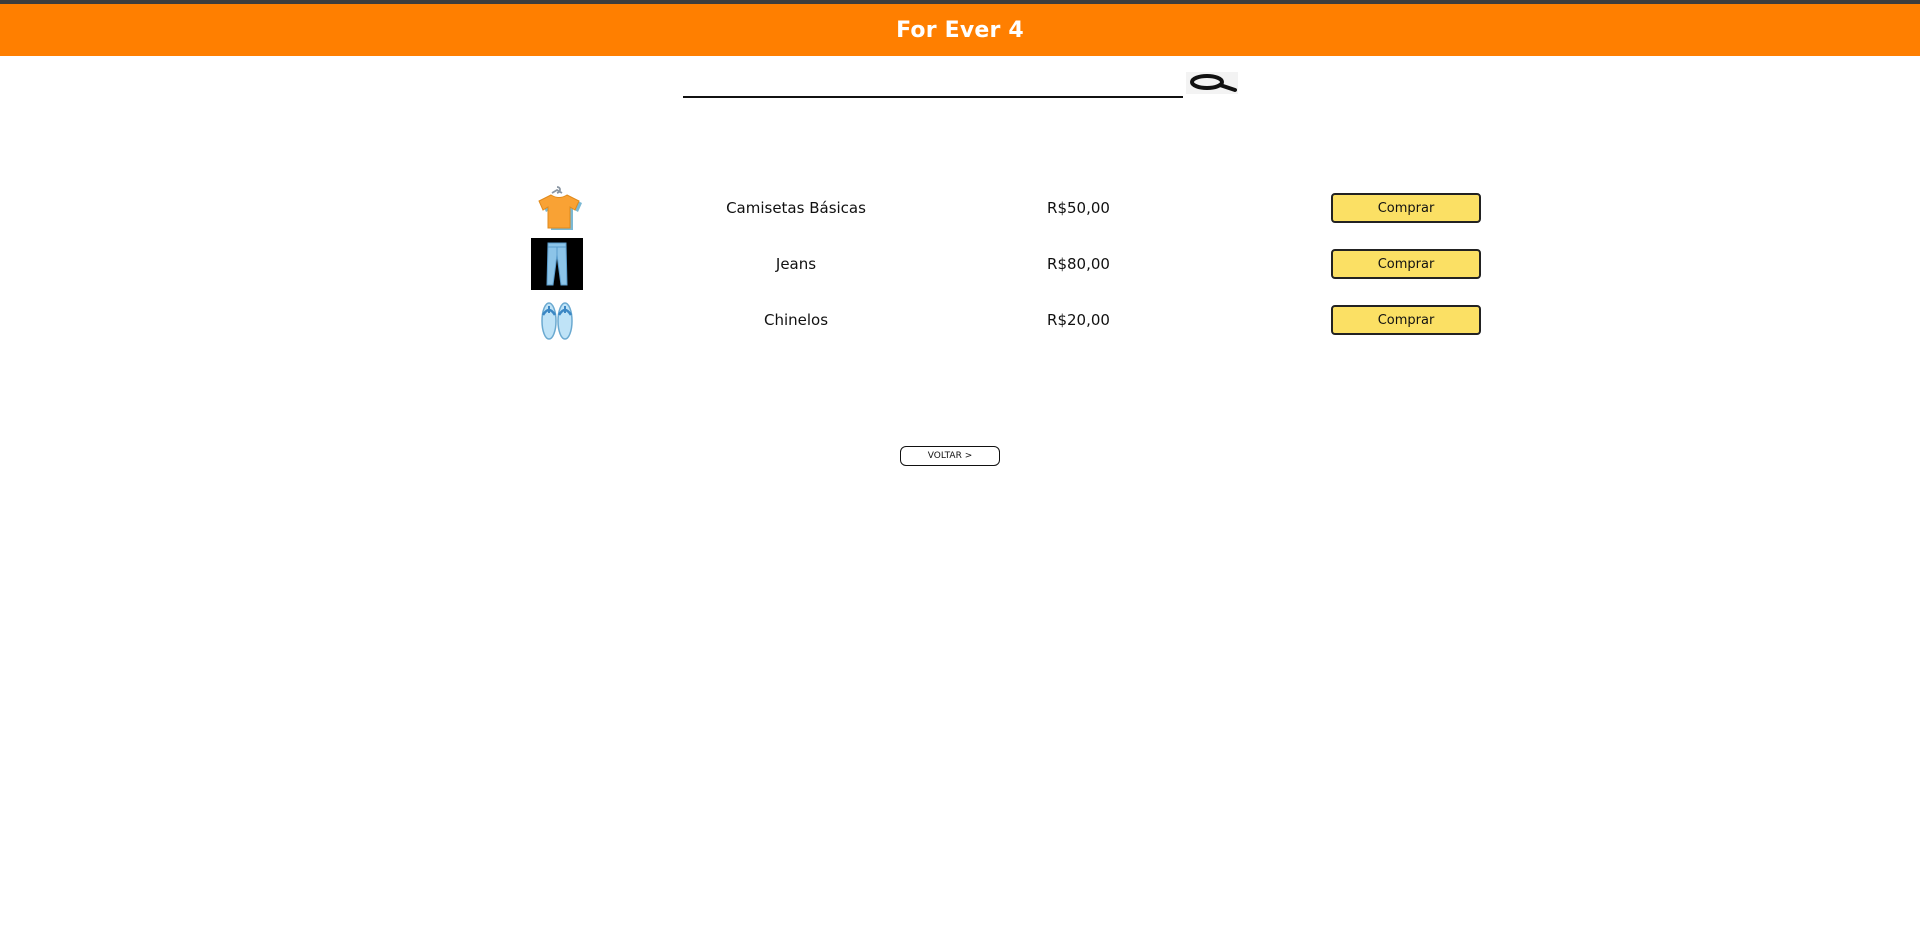  I want to click on product-row: Chinelos R$20,00 Comprar, so click(1006, 320).